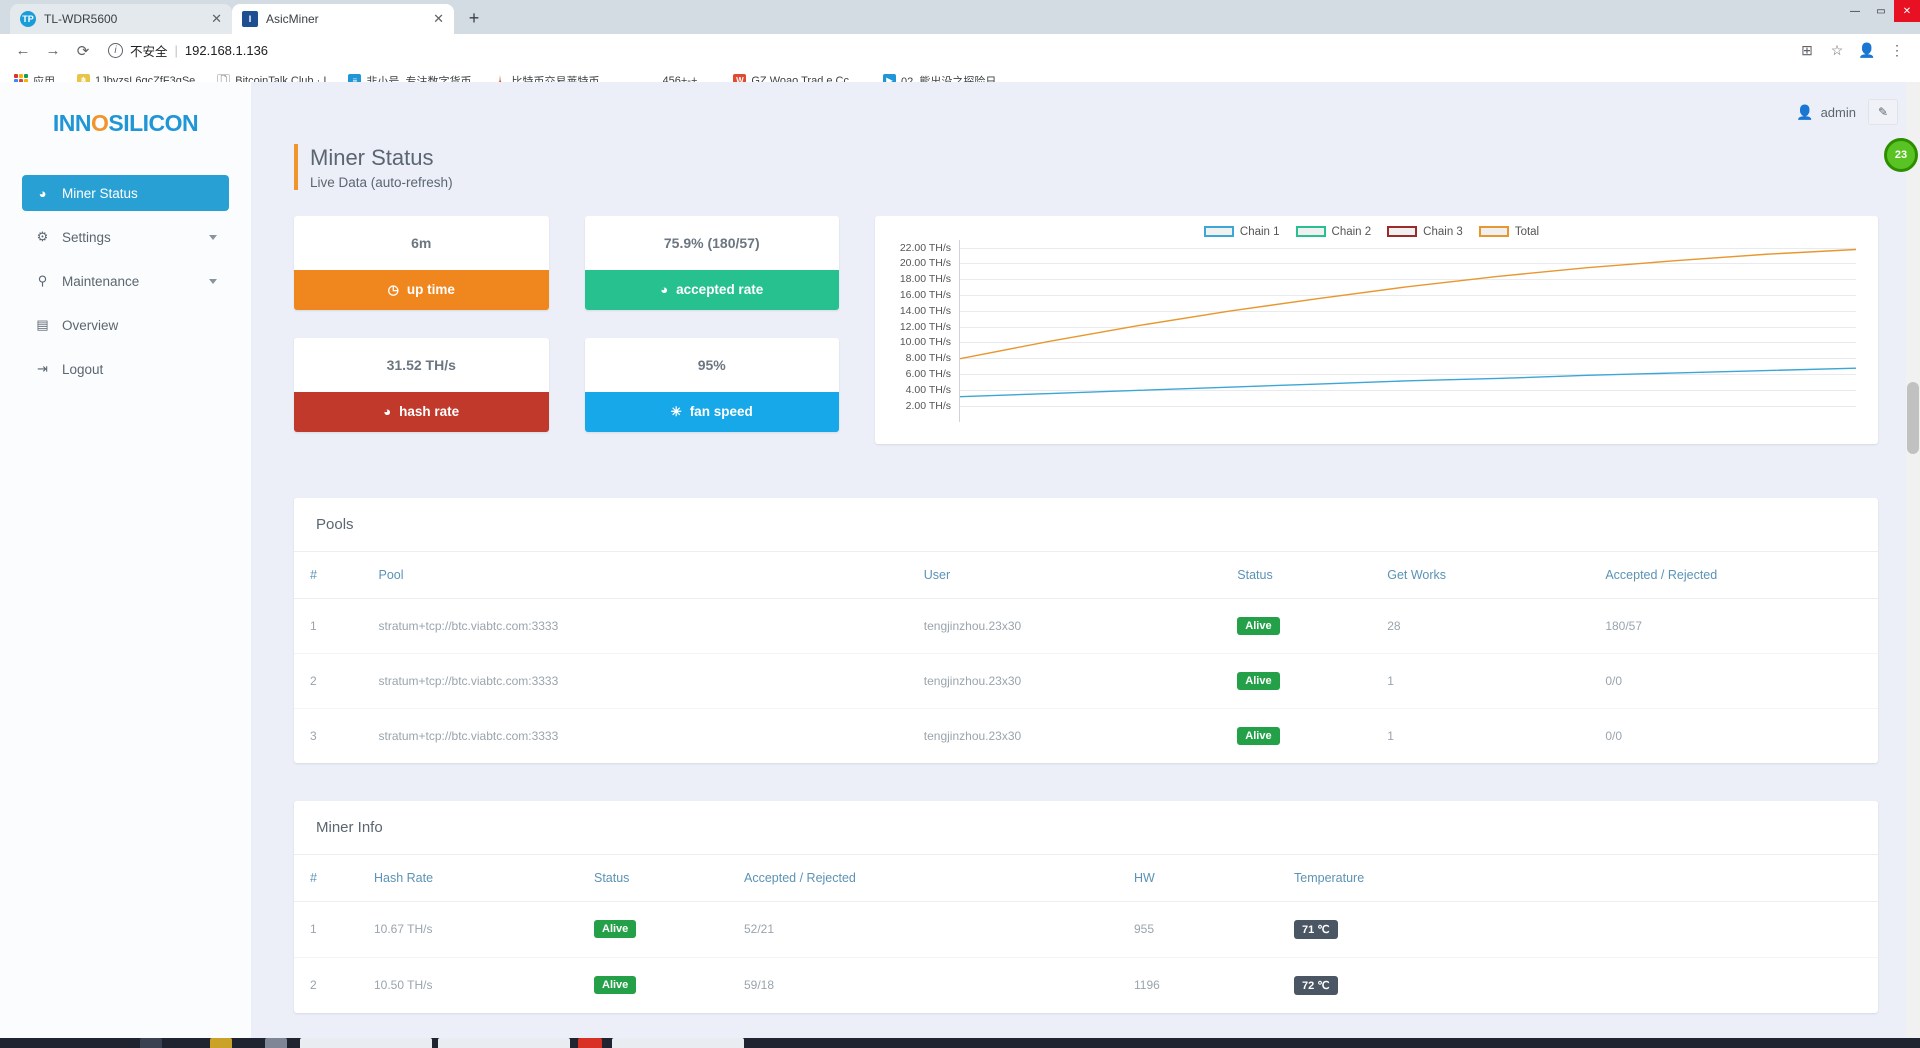 This screenshot has height=1048, width=1920. I want to click on y-axis-tick-label: 16.00 TH/s, so click(925, 294).